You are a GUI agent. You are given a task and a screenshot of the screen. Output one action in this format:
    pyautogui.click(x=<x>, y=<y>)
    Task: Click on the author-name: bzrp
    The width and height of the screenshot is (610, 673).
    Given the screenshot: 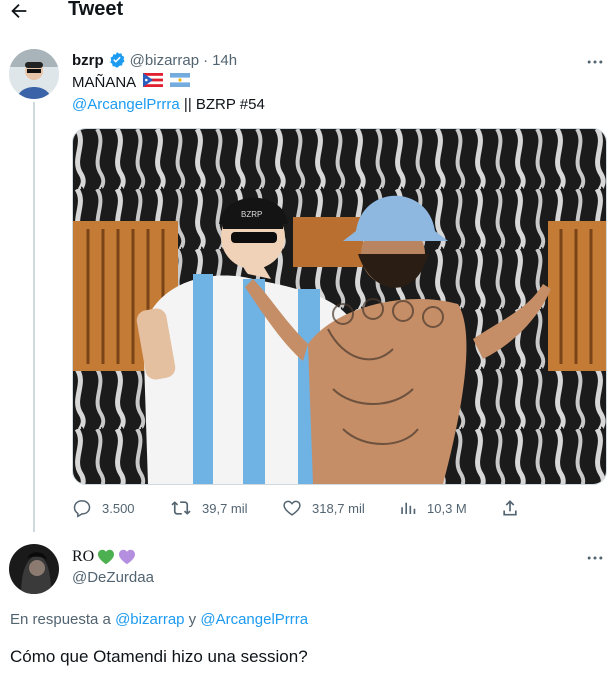 What is the action you would take?
    pyautogui.click(x=88, y=60)
    